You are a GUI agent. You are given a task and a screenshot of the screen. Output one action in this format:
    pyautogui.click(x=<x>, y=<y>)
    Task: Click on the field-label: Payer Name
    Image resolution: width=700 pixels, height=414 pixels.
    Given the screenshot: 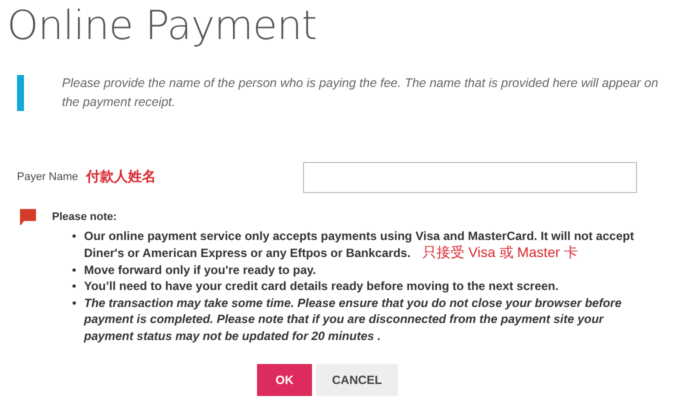 What is the action you would take?
    pyautogui.click(x=47, y=178)
    